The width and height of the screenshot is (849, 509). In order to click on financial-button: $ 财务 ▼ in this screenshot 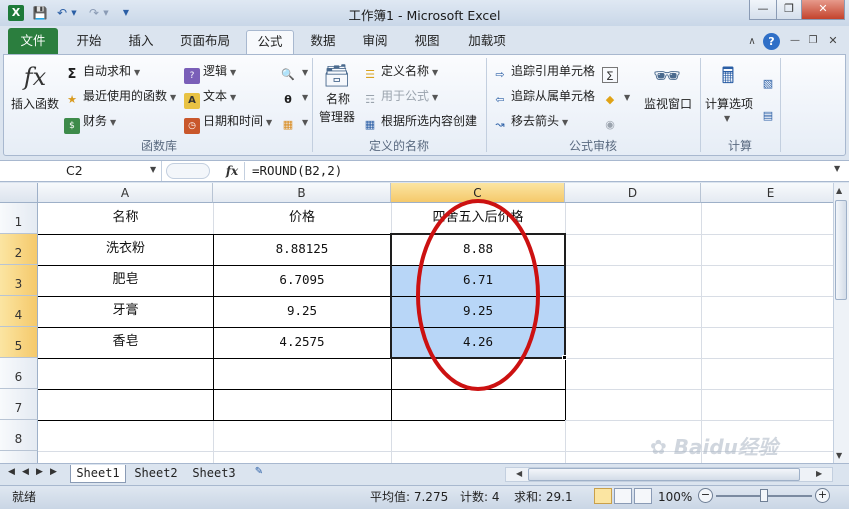, I will do `click(90, 122)`.